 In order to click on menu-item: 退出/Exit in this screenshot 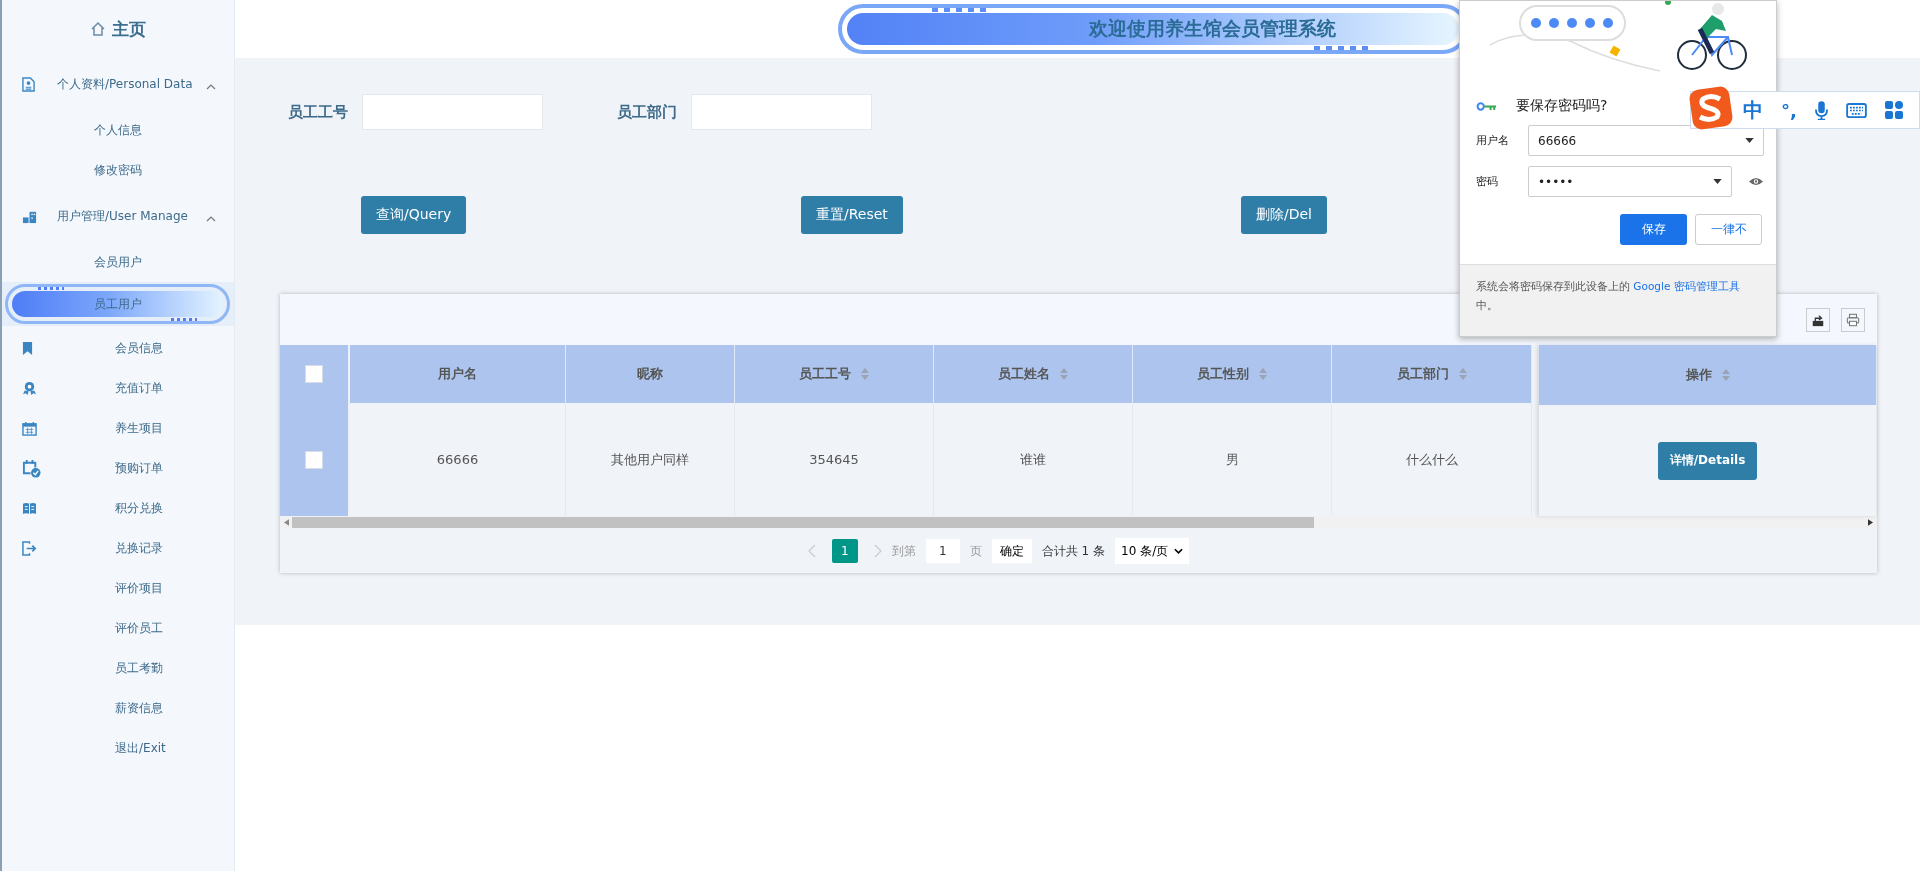, I will do `click(140, 748)`.